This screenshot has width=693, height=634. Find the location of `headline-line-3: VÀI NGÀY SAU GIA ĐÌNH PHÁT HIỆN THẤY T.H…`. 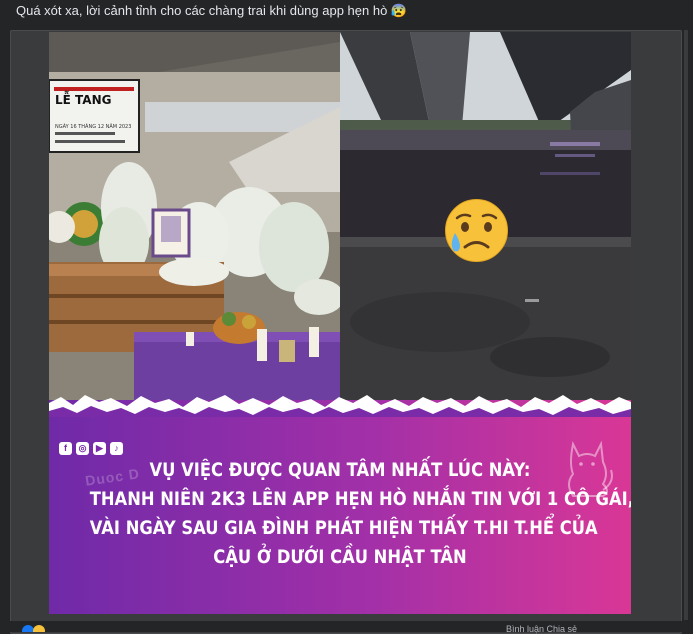

headline-line-3: VÀI NGÀY SAU GIA ĐÌNH PHÁT HIỆN THẤY T.H… is located at coordinates (343, 528).